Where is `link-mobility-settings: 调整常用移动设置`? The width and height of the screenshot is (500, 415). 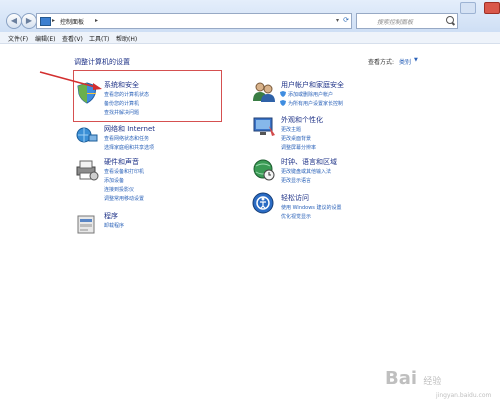 link-mobility-settings: 调整常用移动设置 is located at coordinates (124, 198).